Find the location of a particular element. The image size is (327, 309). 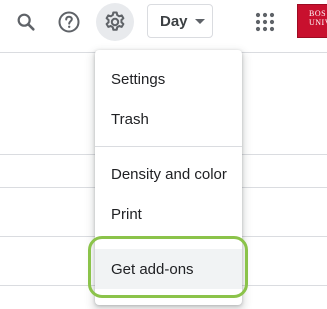

menu-item-label: Print is located at coordinates (126, 214).